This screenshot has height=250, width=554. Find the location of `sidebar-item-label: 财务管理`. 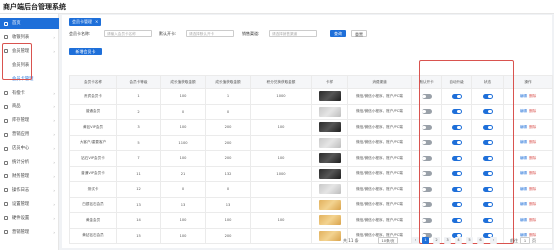

sidebar-item-label: 财务管理 is located at coordinates (21, 176).